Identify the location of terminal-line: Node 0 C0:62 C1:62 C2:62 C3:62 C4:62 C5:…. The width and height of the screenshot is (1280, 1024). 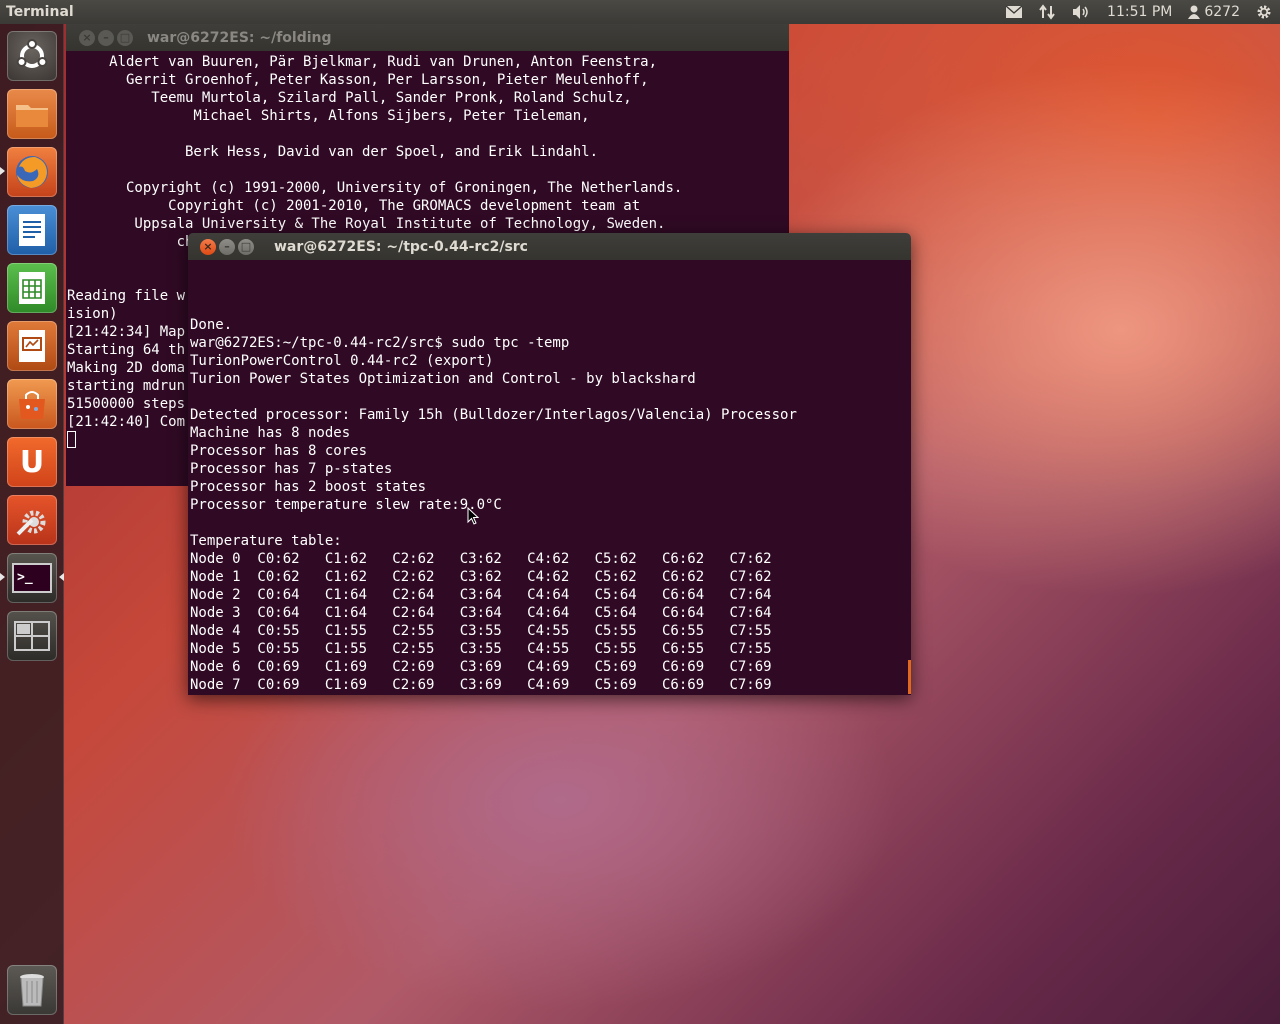
(481, 559).